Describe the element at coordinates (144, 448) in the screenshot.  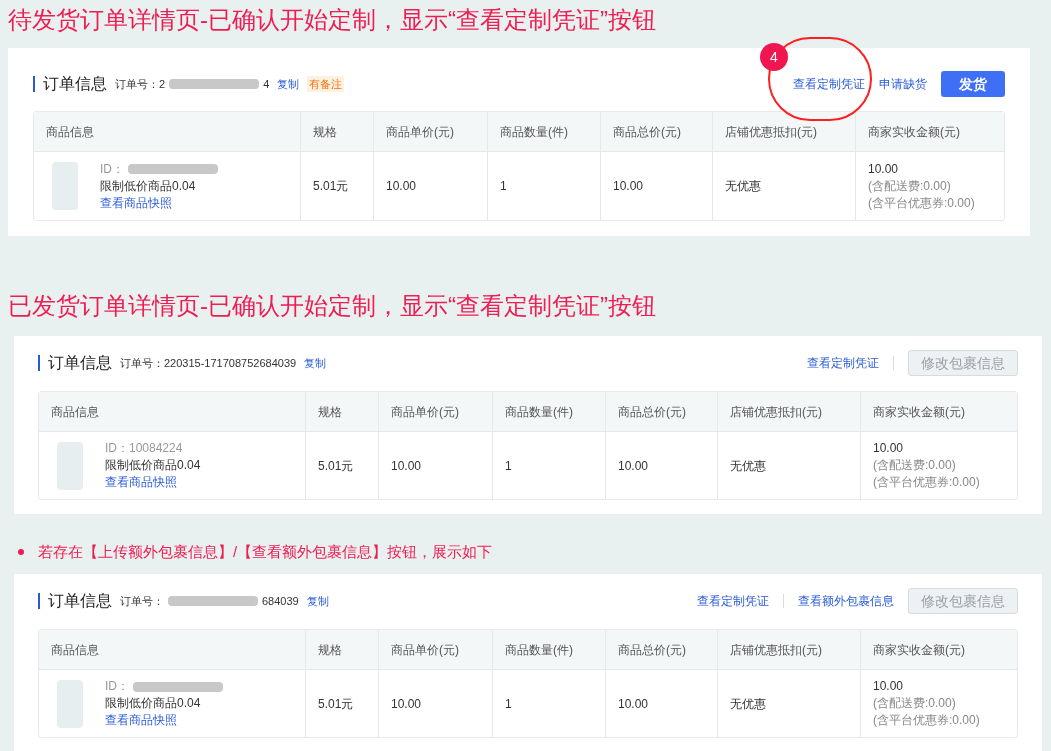
I see `redacted-text: ID：10084224` at that location.